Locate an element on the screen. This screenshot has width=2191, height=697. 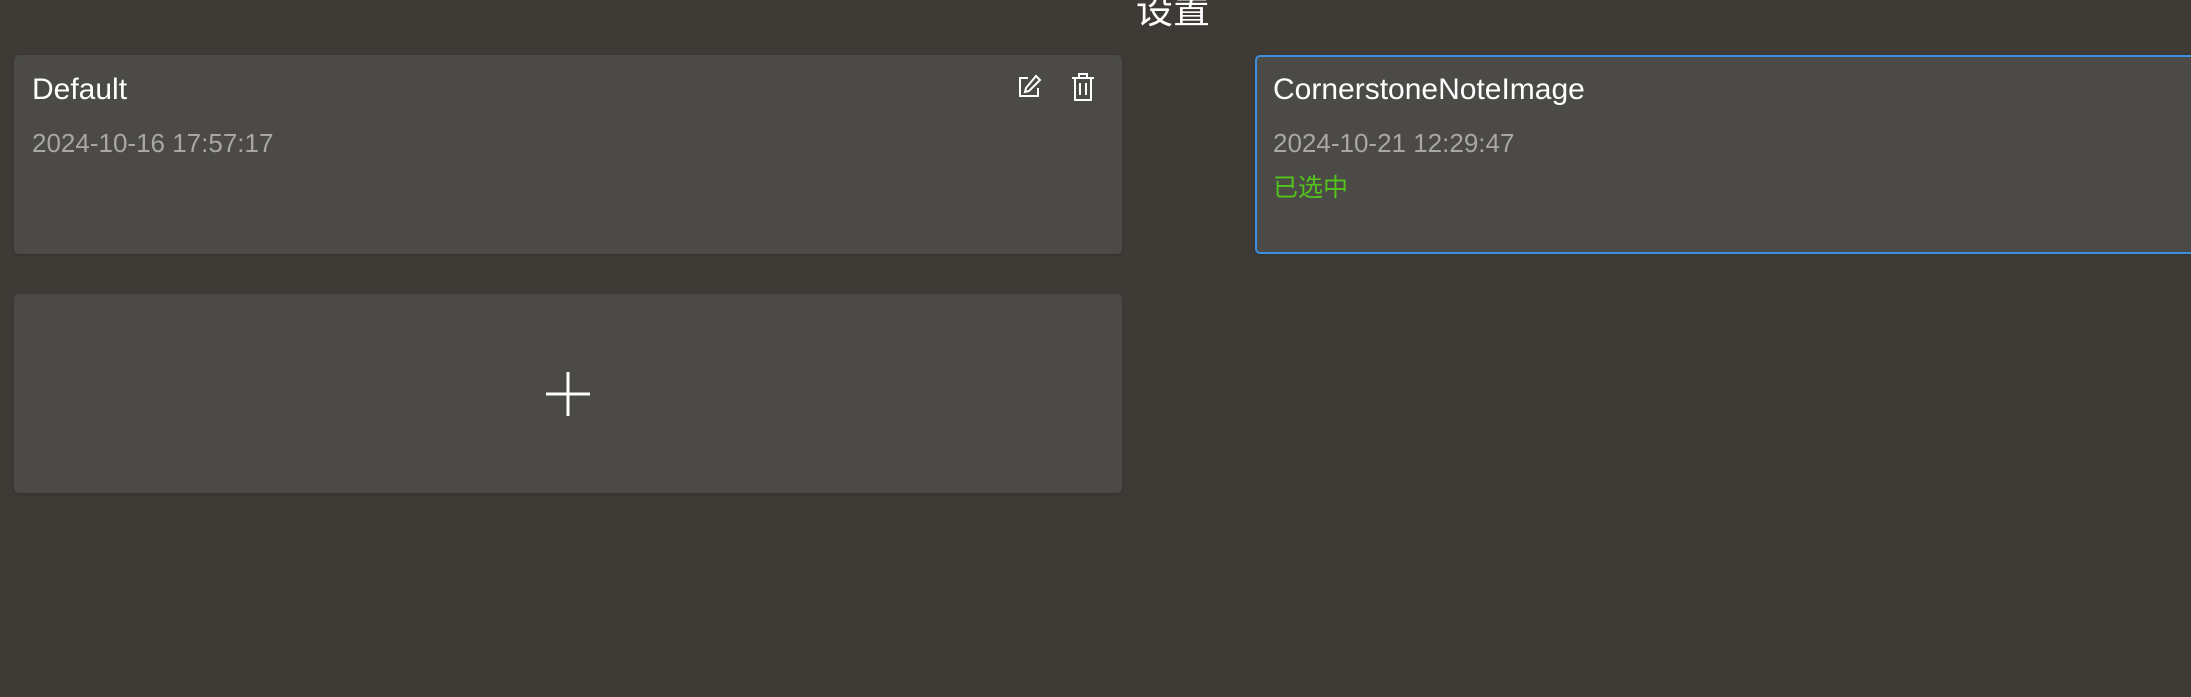
trash-icon is located at coordinates (1083, 87).